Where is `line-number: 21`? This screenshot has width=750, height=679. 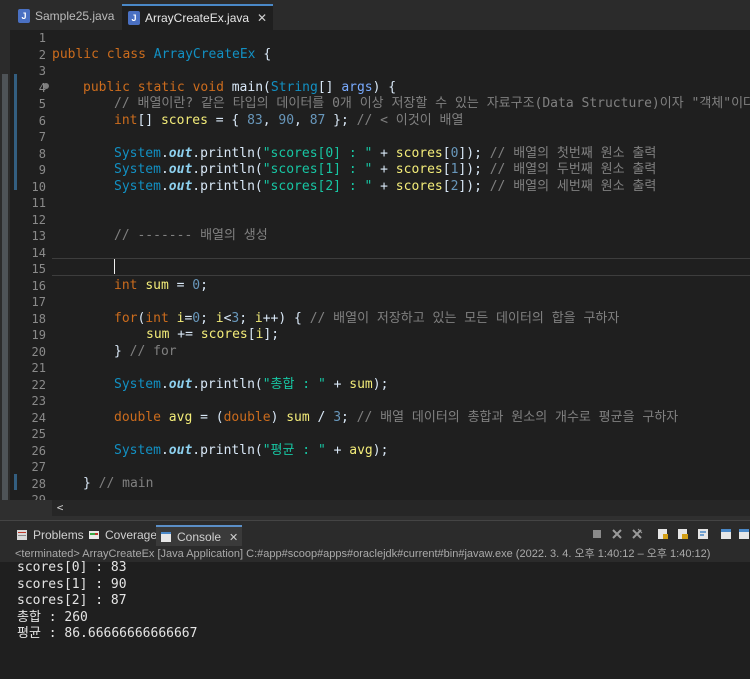
line-number: 21 is located at coordinates (38, 368).